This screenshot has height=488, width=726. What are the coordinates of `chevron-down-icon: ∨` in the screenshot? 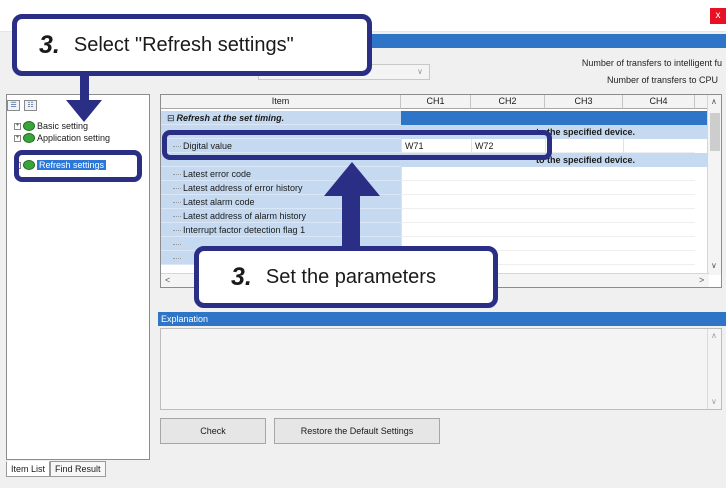 It's located at (420, 71).